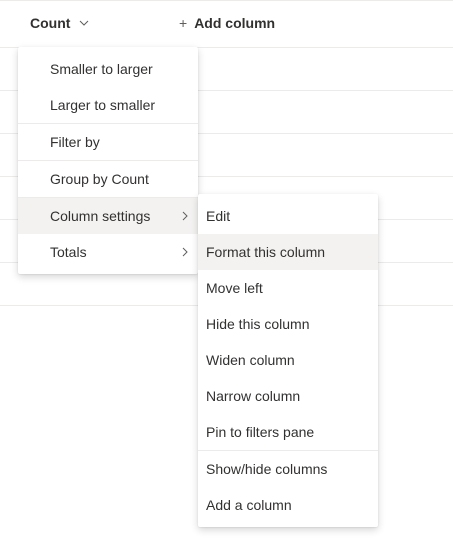 Image resolution: width=453 pixels, height=543 pixels. I want to click on menu-item-column-settings: Column settings, so click(108, 216).